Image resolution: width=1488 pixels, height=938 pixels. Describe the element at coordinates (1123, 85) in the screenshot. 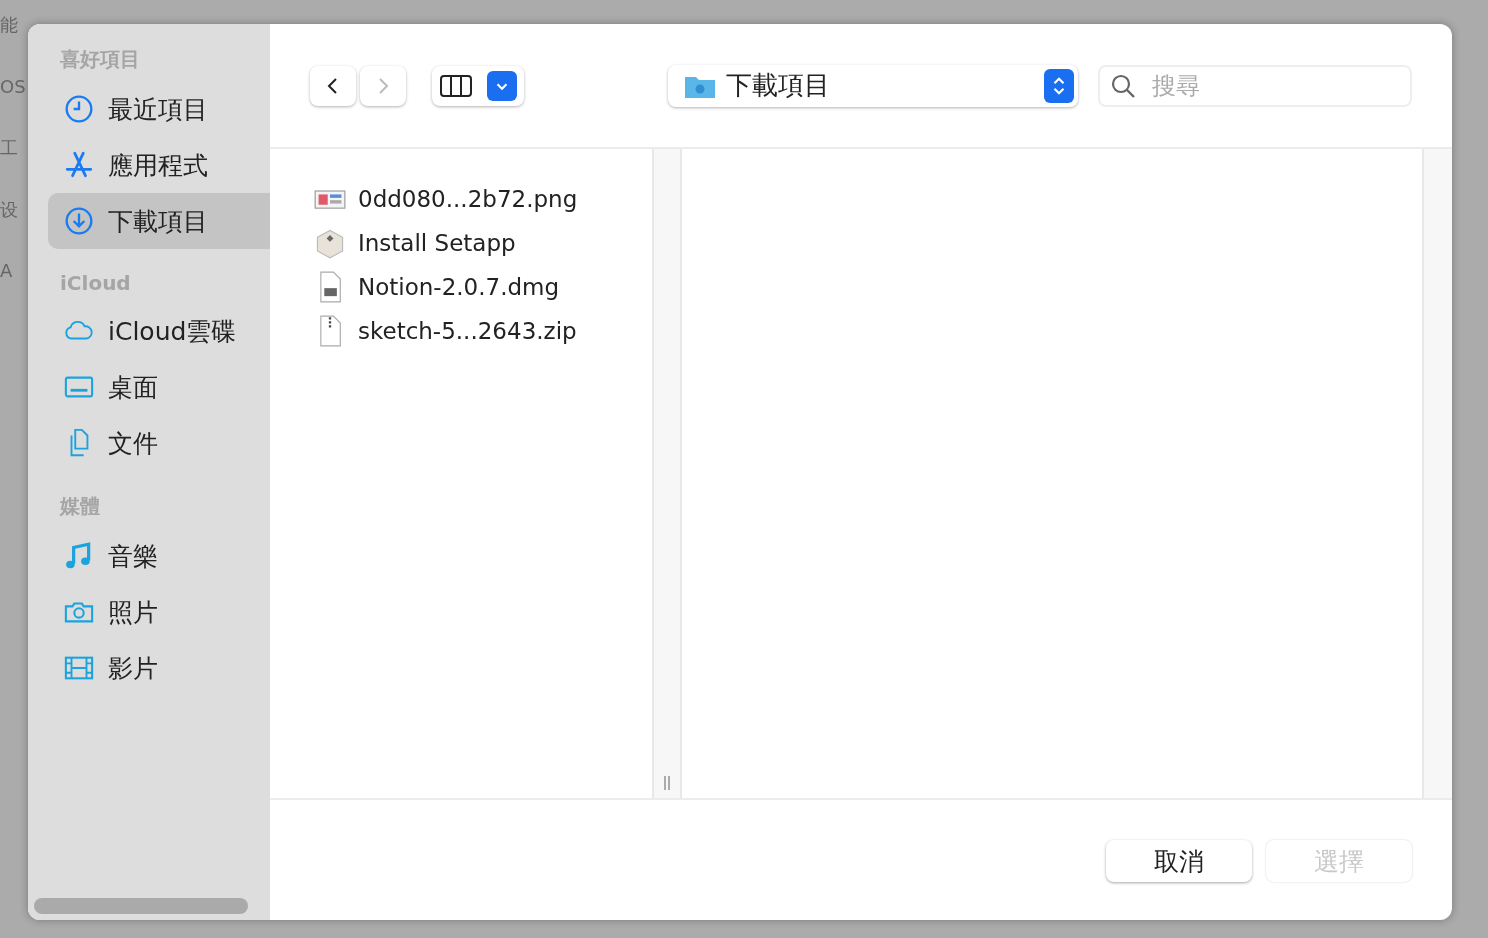

I see `search-icon` at that location.